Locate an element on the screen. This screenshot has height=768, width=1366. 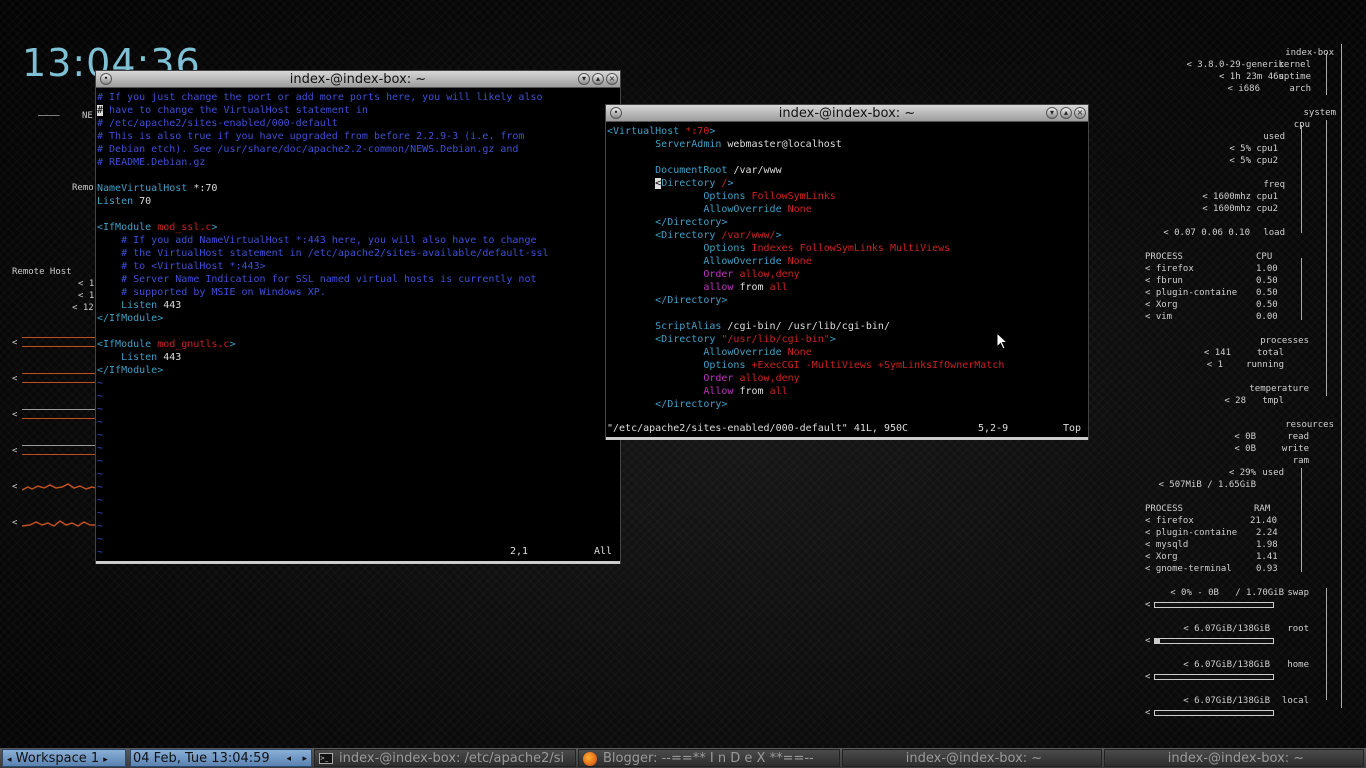
freq2-label: cpu2 is located at coordinates (1267, 209).